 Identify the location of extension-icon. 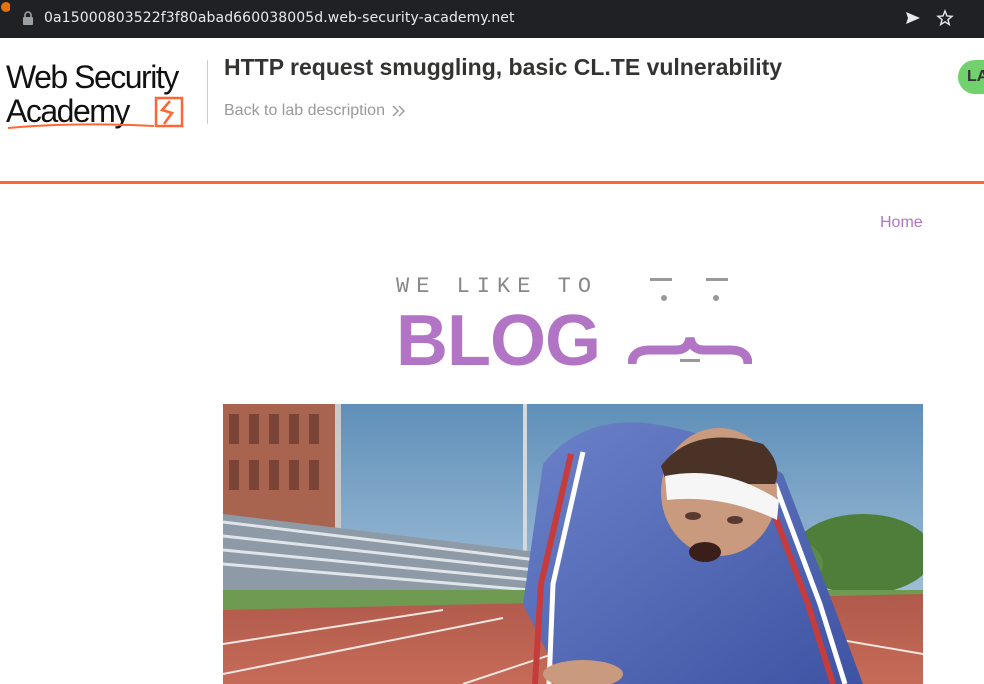
(5, 7).